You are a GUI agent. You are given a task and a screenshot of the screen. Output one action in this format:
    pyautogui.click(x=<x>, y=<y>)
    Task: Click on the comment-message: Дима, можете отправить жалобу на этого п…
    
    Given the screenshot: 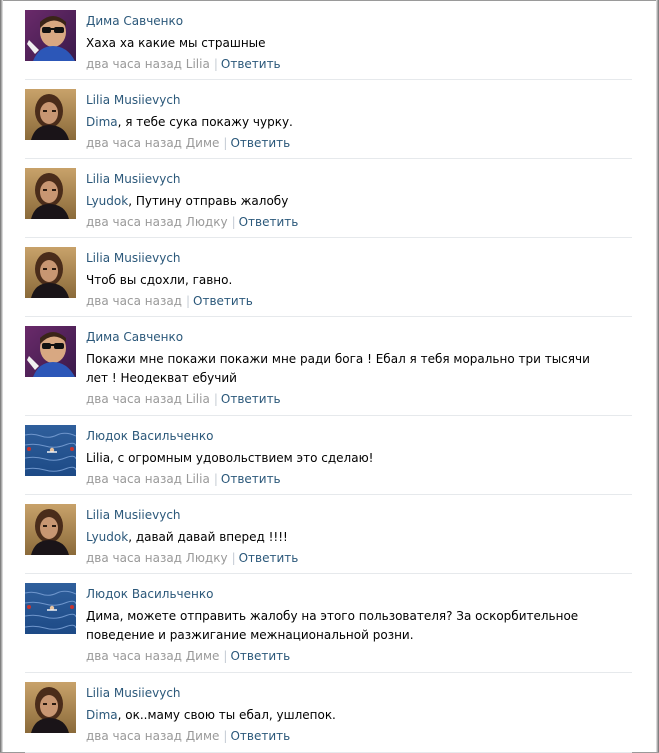 What is the action you would take?
    pyautogui.click(x=332, y=625)
    